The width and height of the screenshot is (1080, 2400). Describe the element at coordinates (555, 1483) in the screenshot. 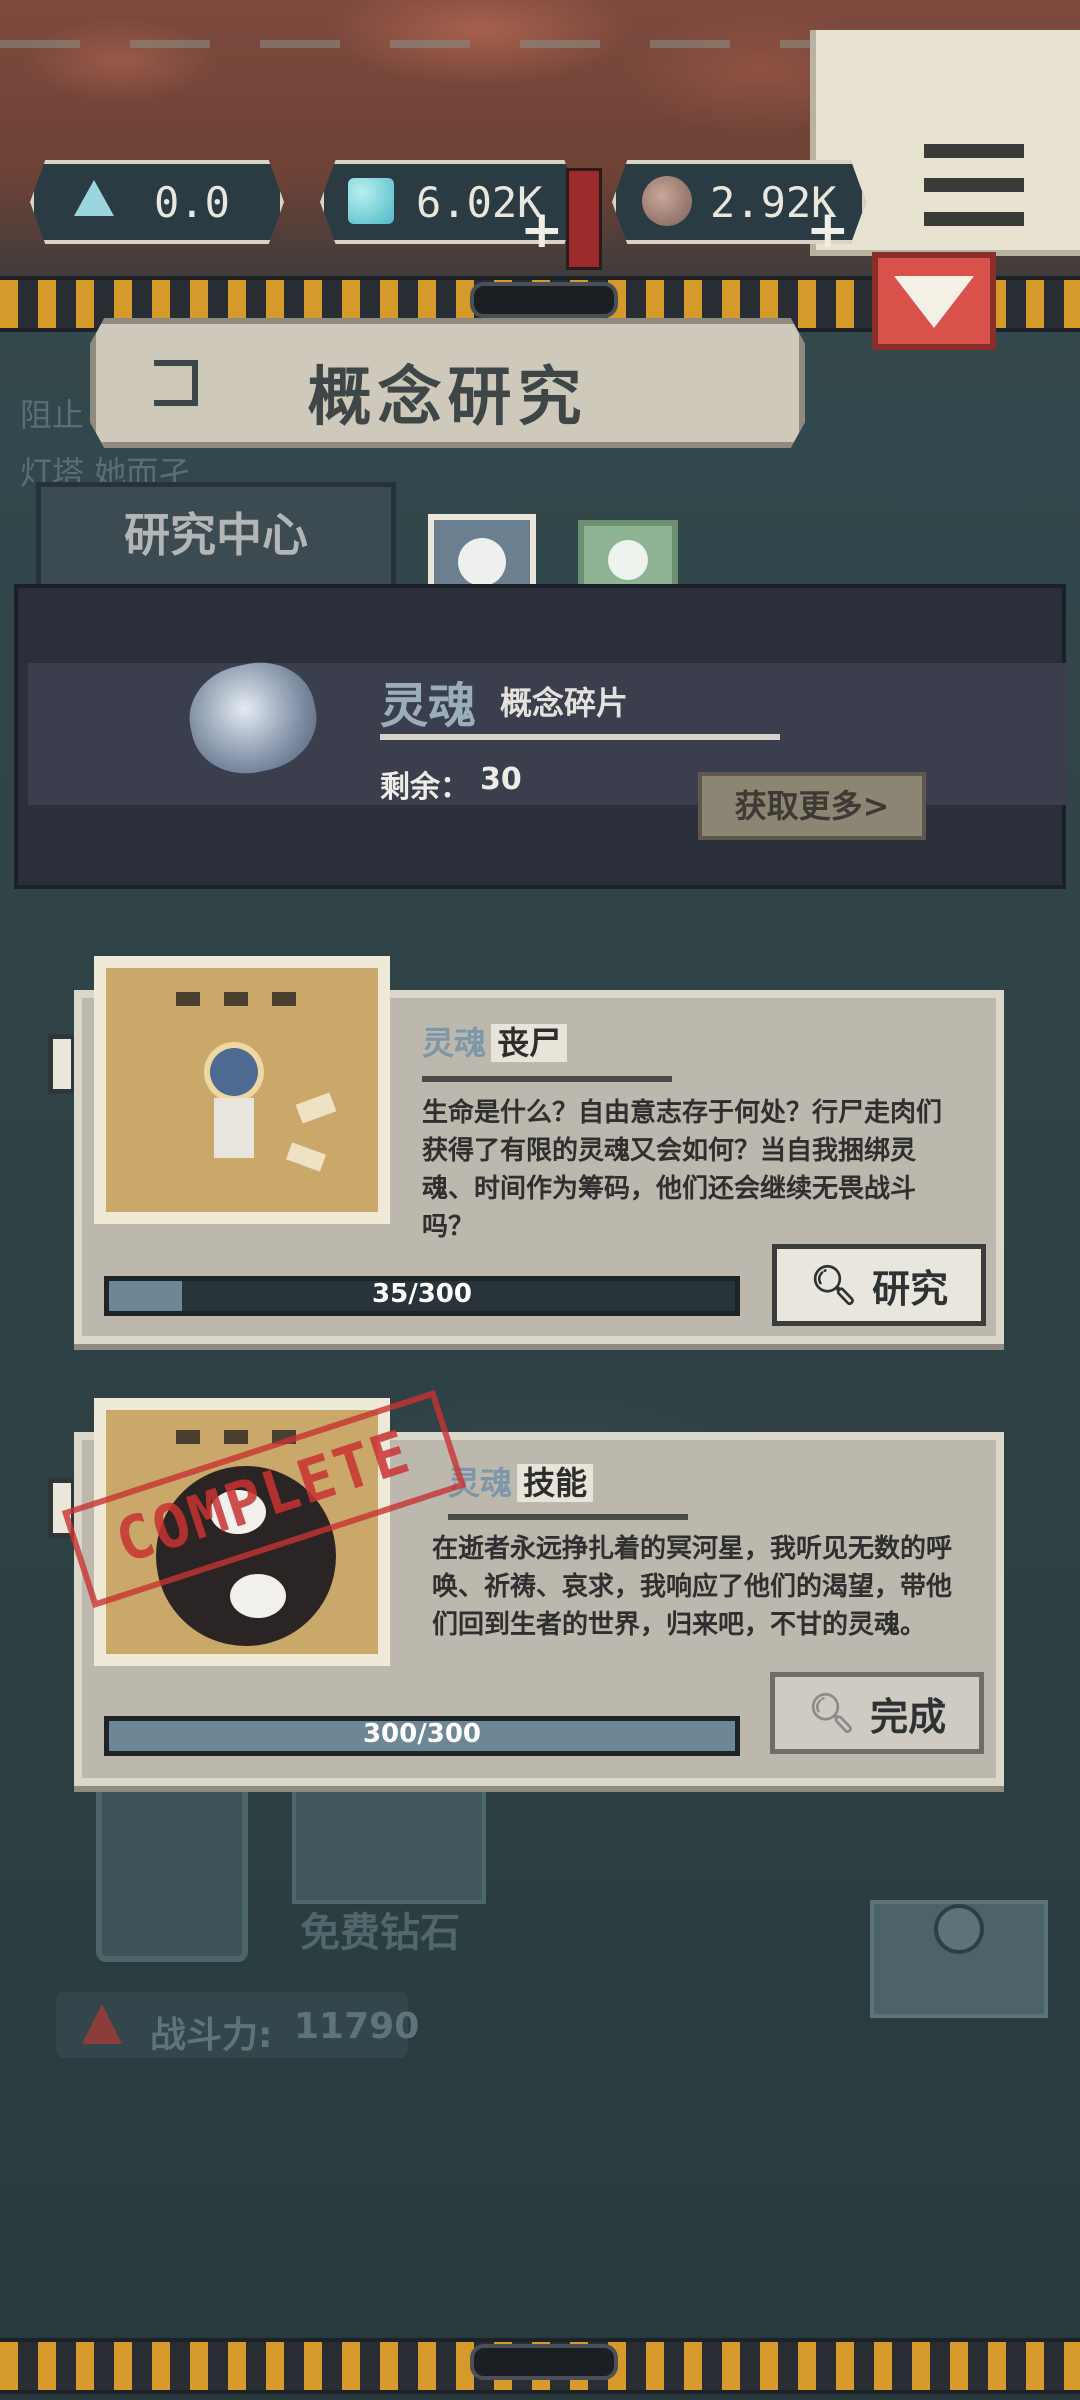

I see `card-name: 技能` at that location.